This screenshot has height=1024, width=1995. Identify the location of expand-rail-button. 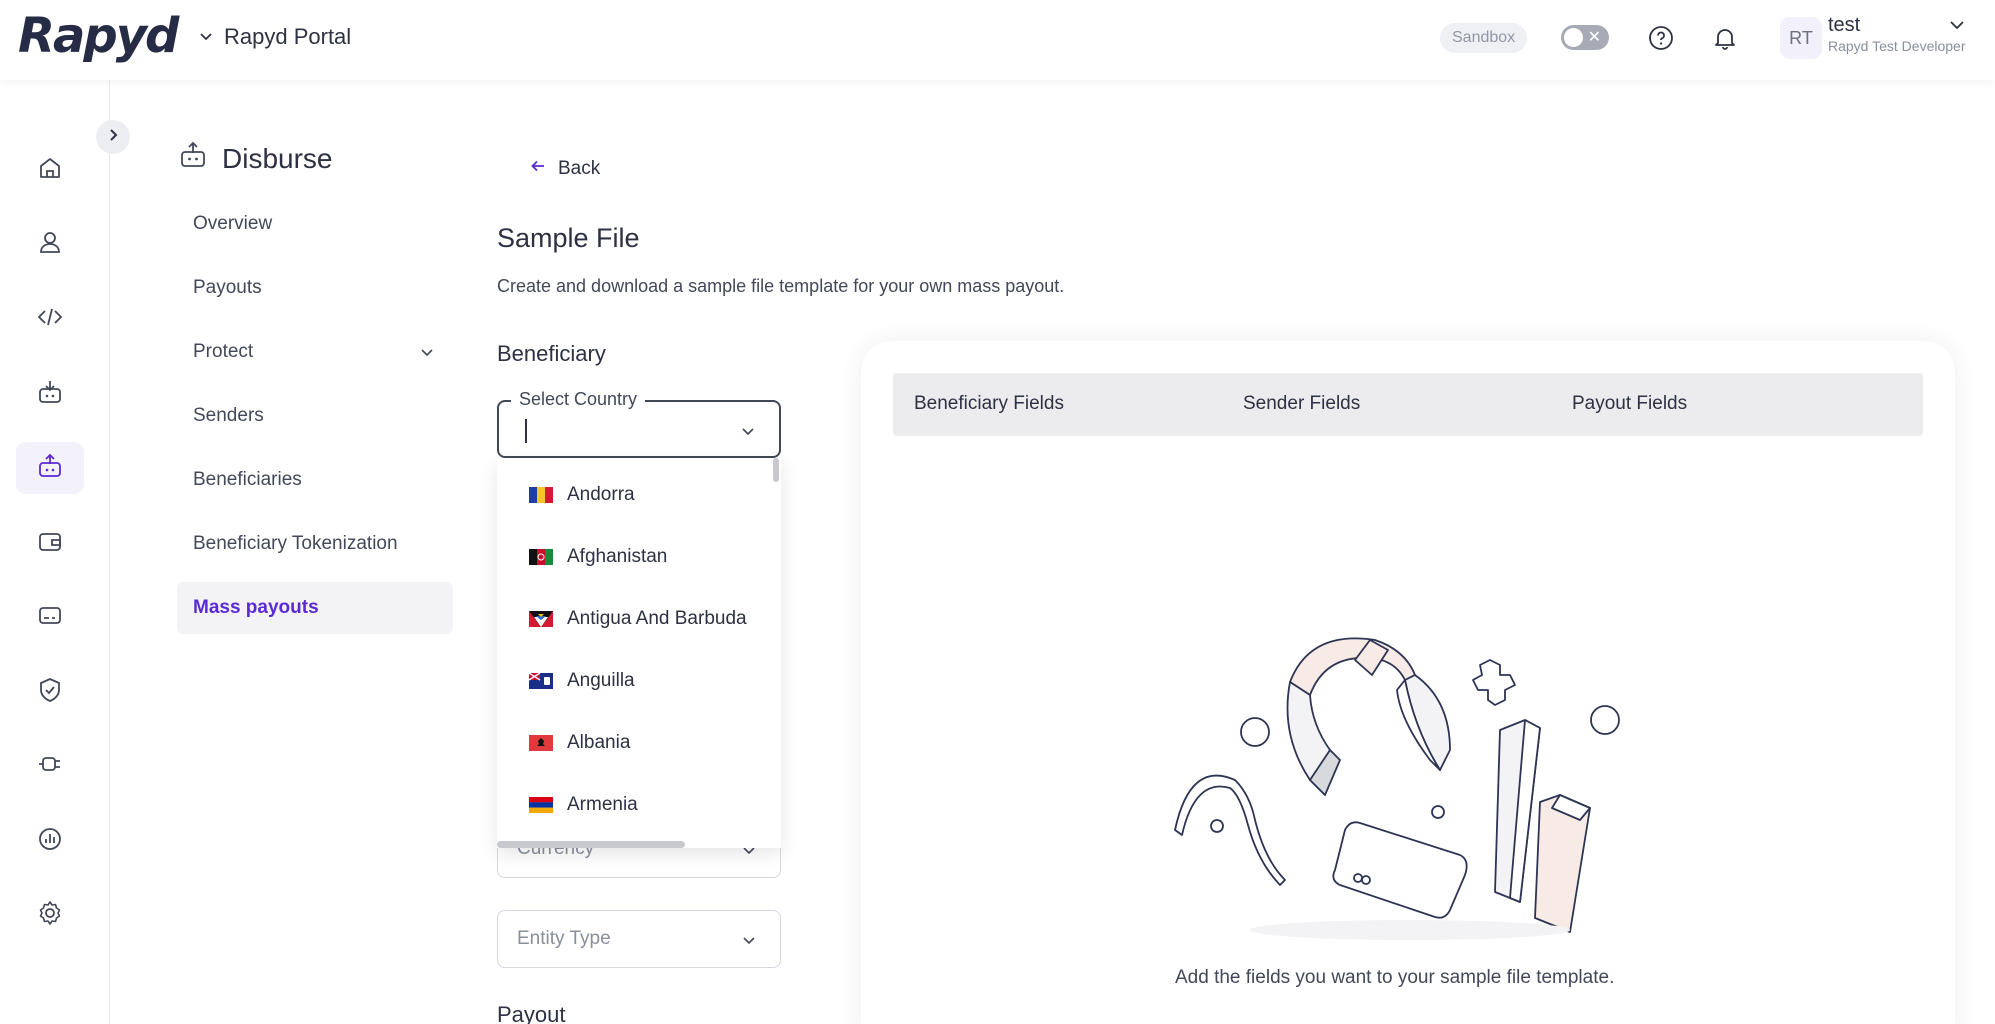
(113, 137).